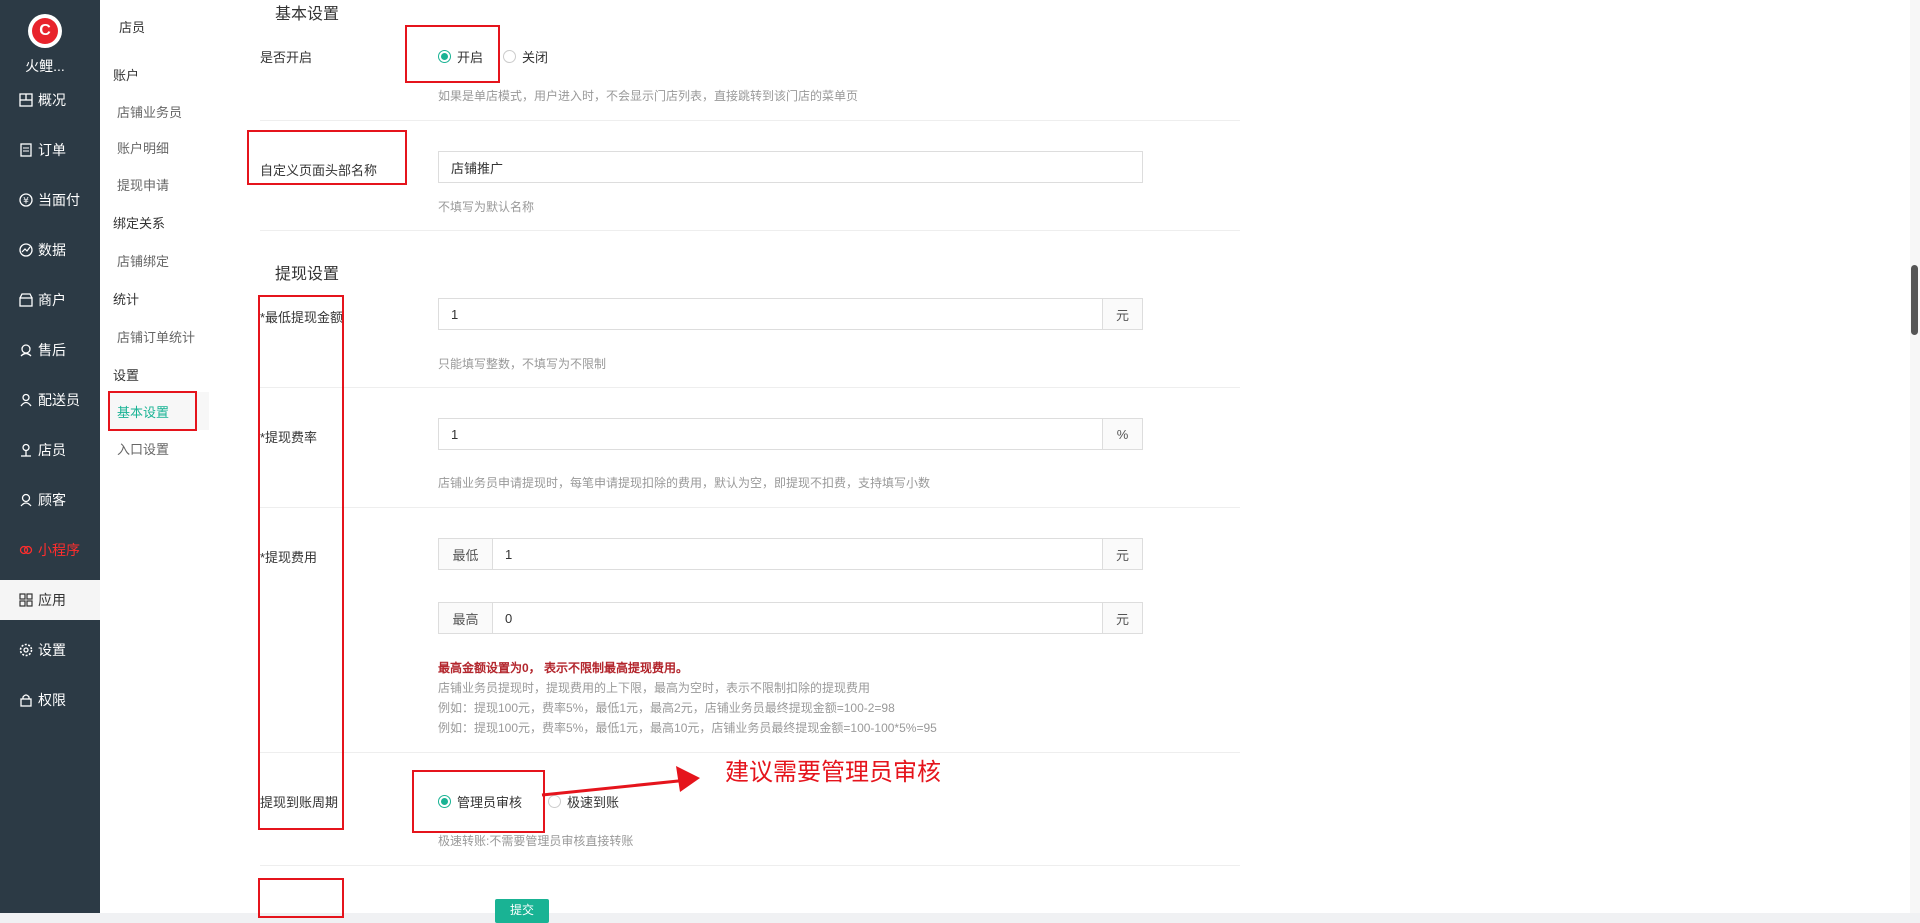 The image size is (1920, 923). What do you see at coordinates (59, 200) in the screenshot?
I see `nav-label: 当面付` at bounding box center [59, 200].